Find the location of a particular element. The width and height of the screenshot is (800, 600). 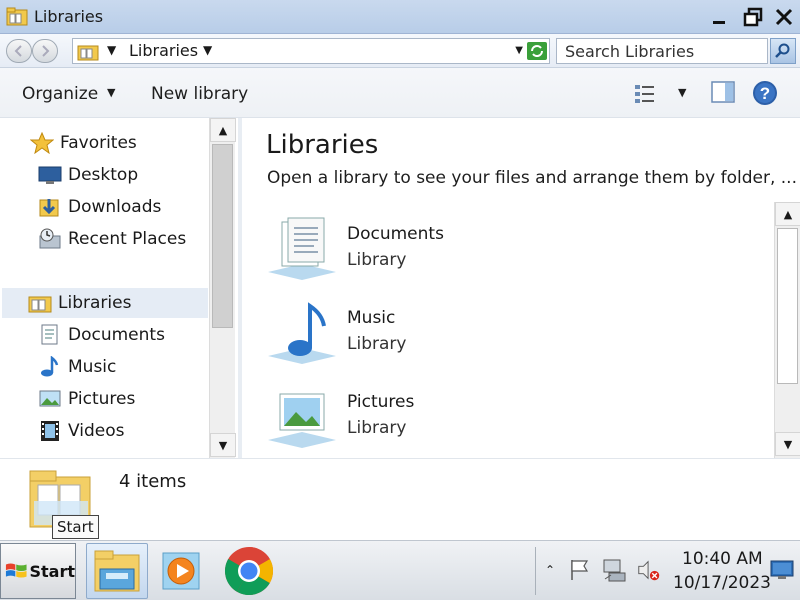

new-library-button: New library is located at coordinates (199, 94).